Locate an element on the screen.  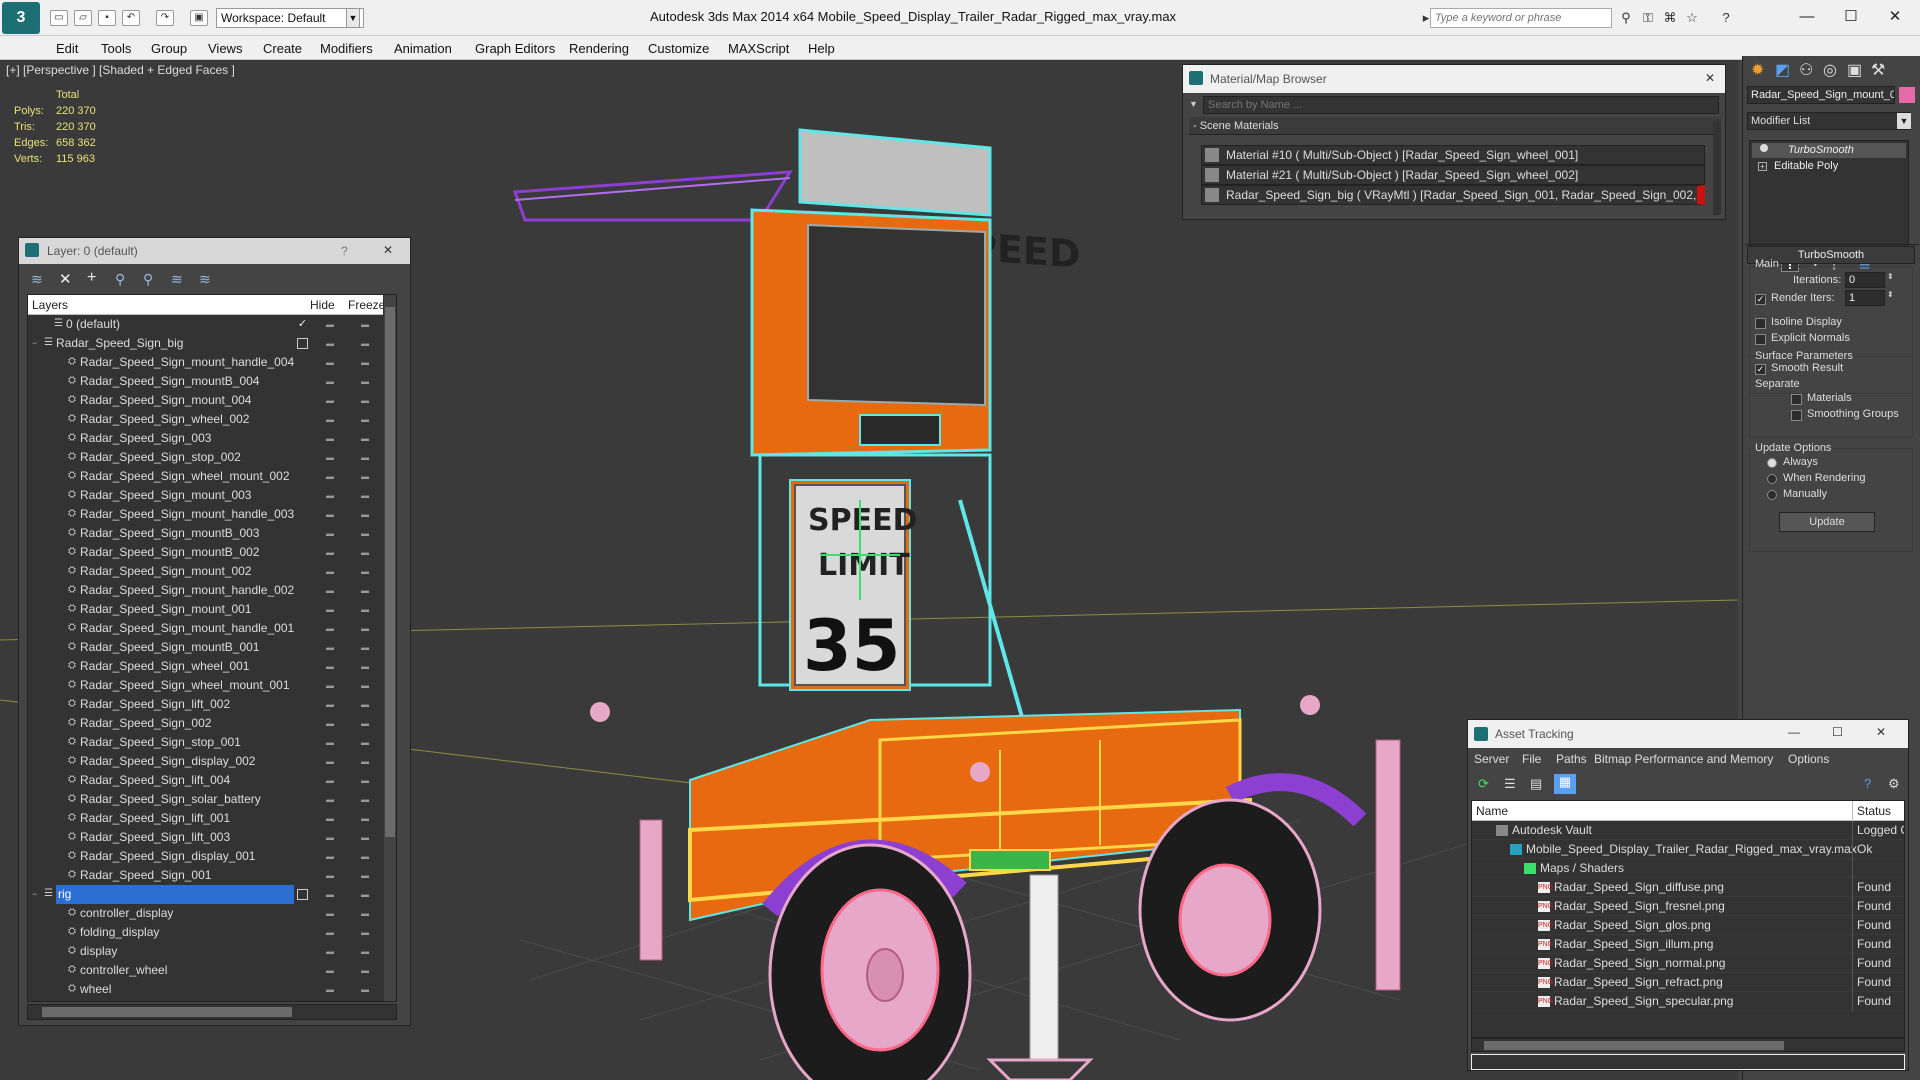
layer-panel-titlebar: Layer: 0 (default) ? ✕ is located at coordinates (214, 251).